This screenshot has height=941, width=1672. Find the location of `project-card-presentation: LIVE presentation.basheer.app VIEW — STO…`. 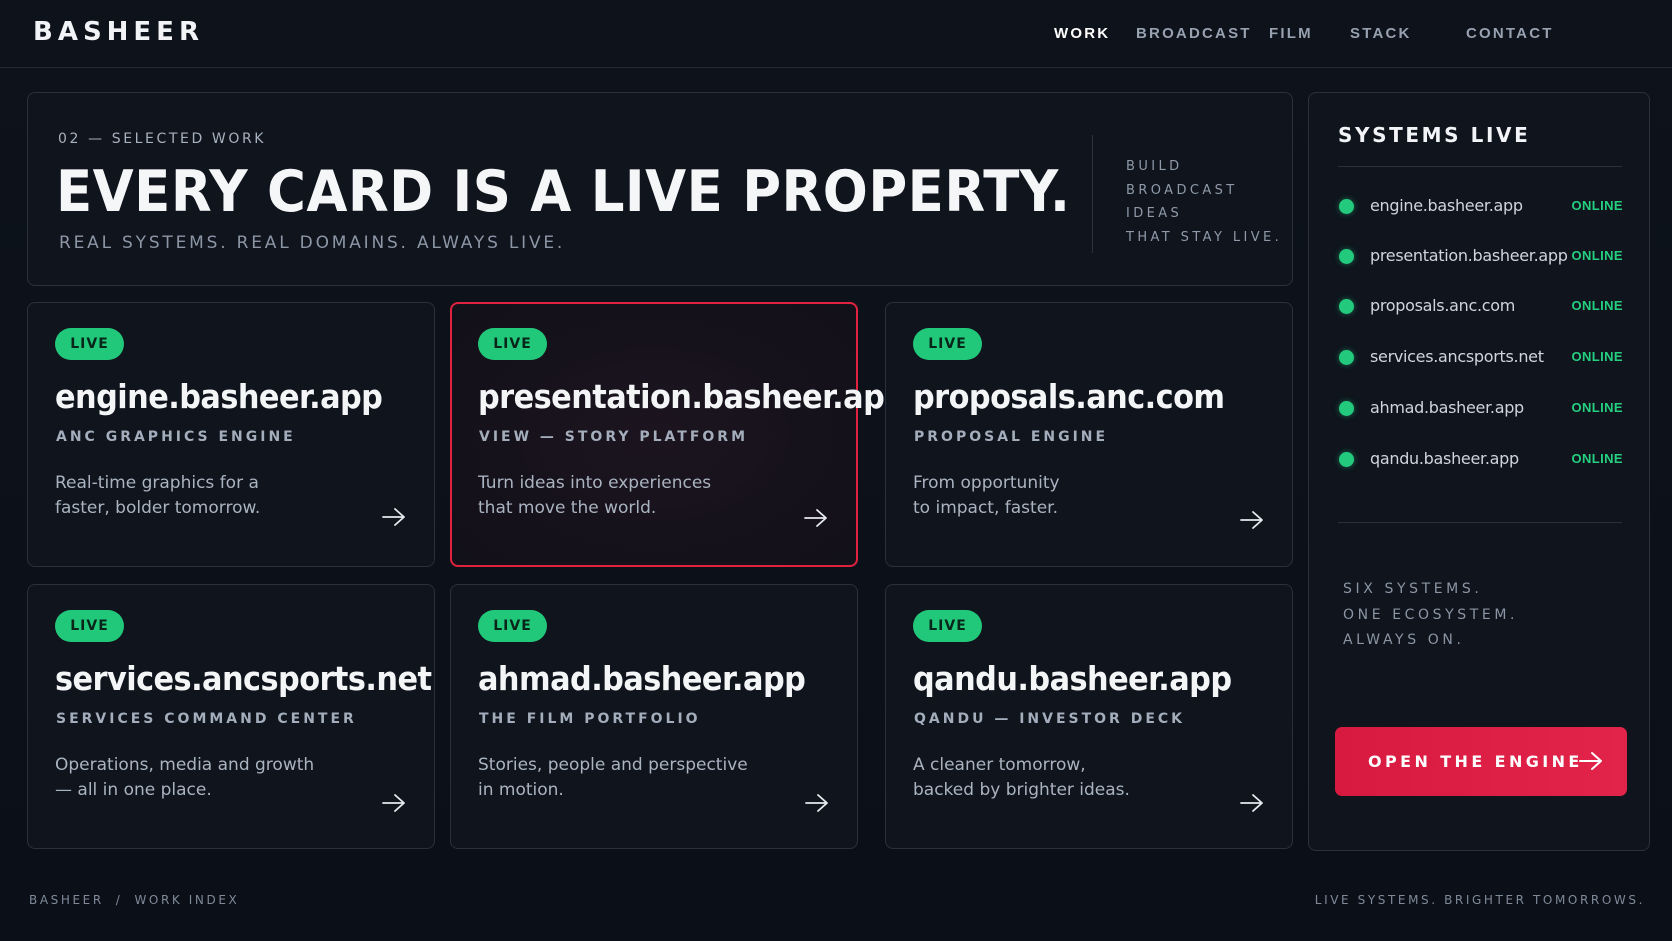

project-card-presentation: LIVE presentation.basheer.app VIEW — STO… is located at coordinates (678, 434).